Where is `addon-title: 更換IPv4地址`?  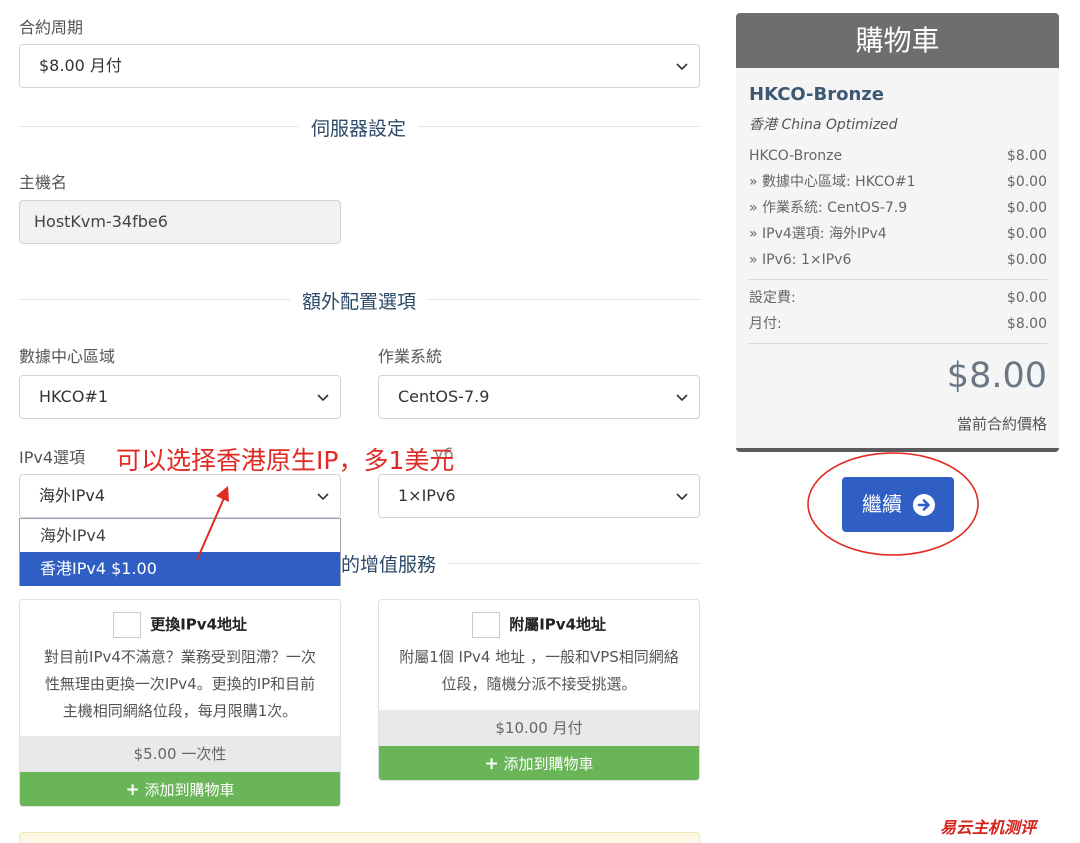
addon-title: 更換IPv4地址 is located at coordinates (180, 625).